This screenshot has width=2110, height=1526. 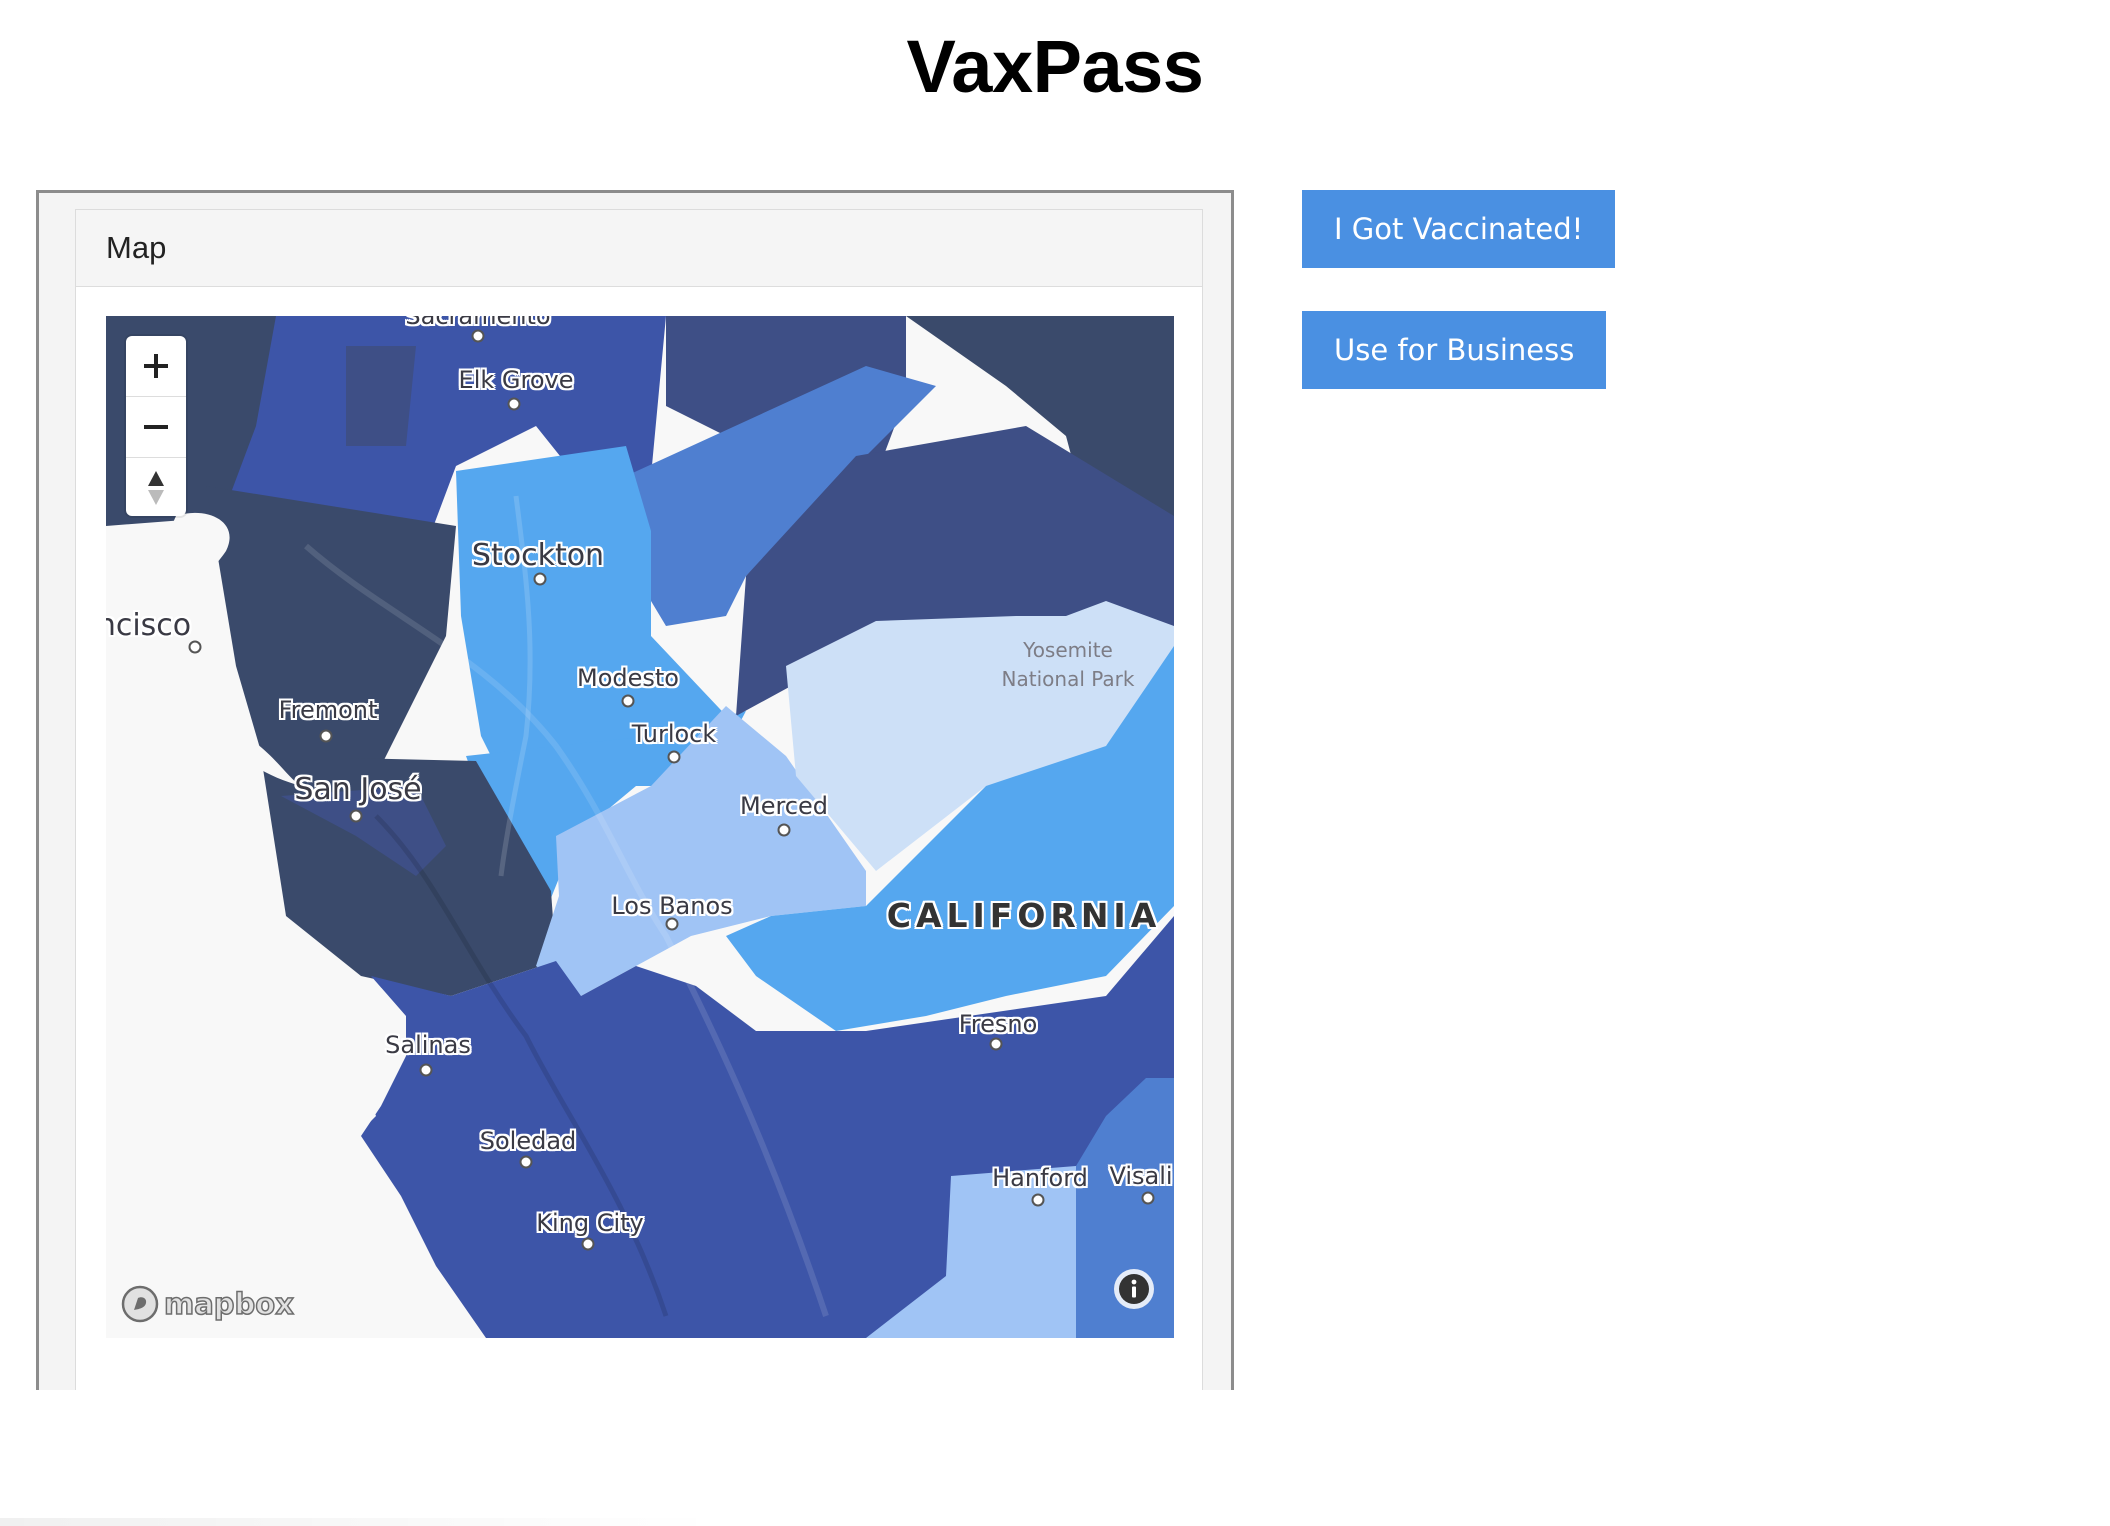 What do you see at coordinates (526, 1162) in the screenshot?
I see `dot-soledad` at bounding box center [526, 1162].